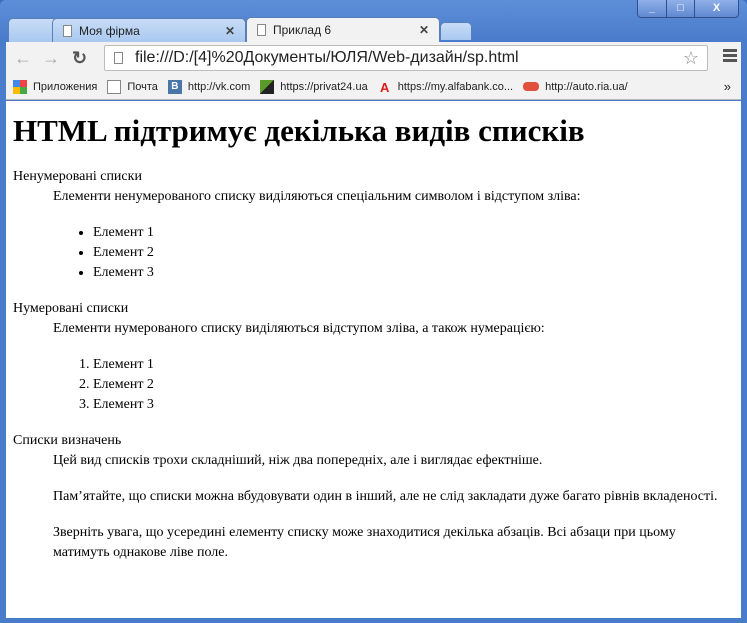 Image resolution: width=747 pixels, height=623 pixels. What do you see at coordinates (149, 30) in the screenshot?
I see `tab-moya-firma: Моя фірма ✕` at bounding box center [149, 30].